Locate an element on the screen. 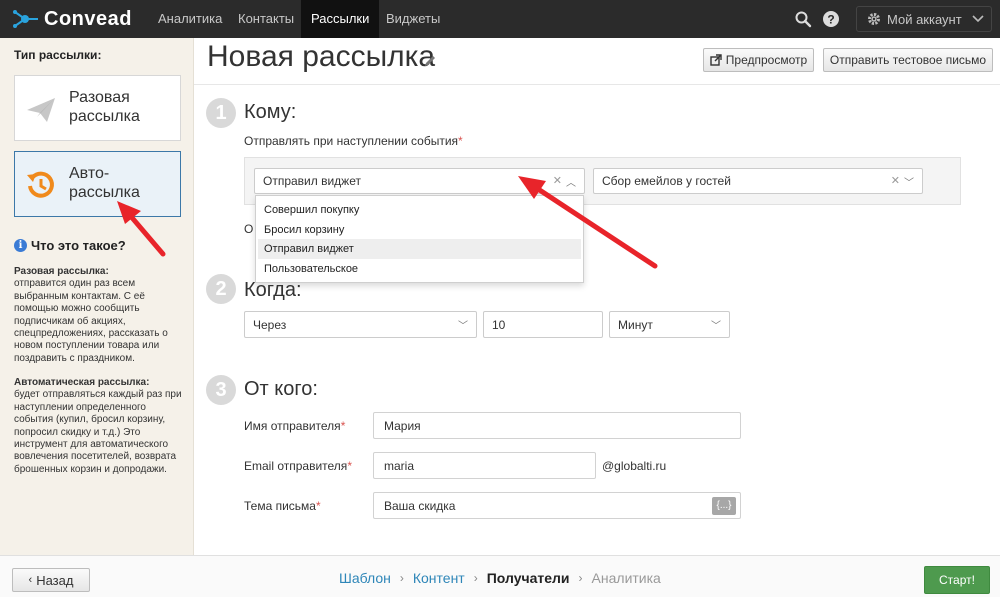  step-number-2: 2 is located at coordinates (221, 289).